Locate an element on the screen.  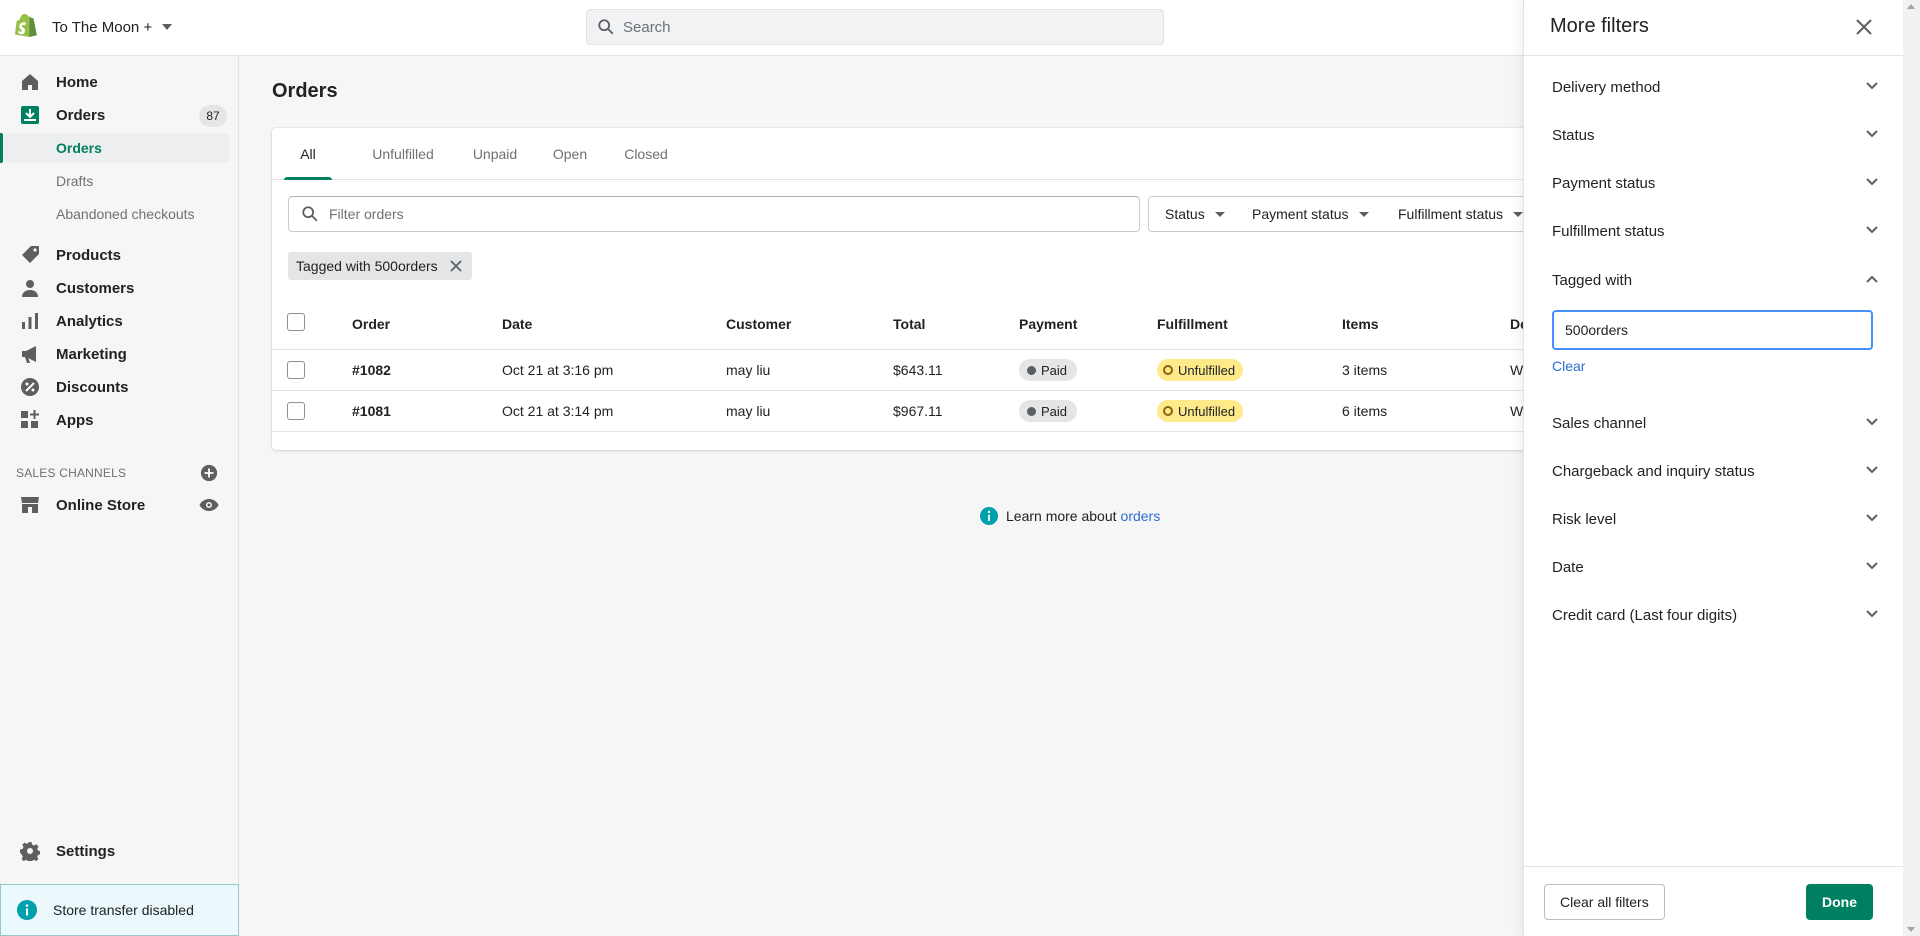
clear-tag-link: Clear is located at coordinates (1568, 366).